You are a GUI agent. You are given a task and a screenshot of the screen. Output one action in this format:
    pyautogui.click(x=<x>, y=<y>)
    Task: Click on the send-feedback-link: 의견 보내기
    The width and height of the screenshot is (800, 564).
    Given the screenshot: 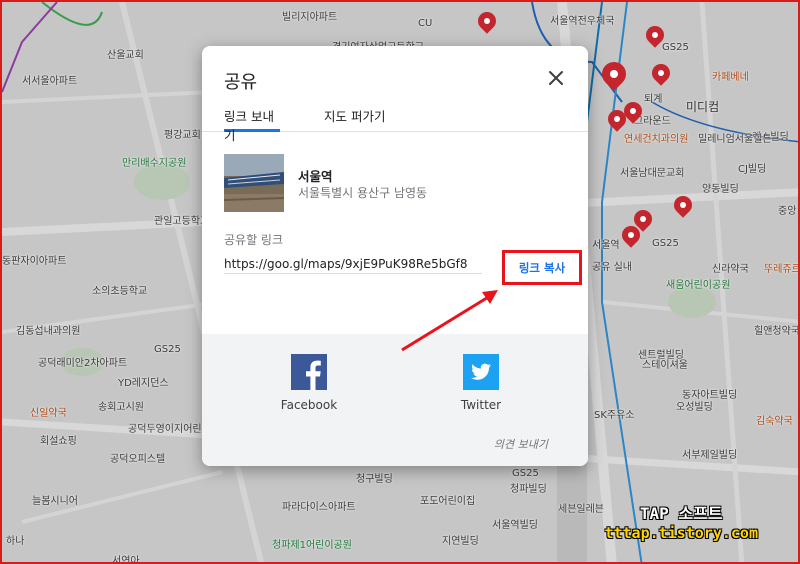 What is the action you would take?
    pyautogui.click(x=521, y=444)
    